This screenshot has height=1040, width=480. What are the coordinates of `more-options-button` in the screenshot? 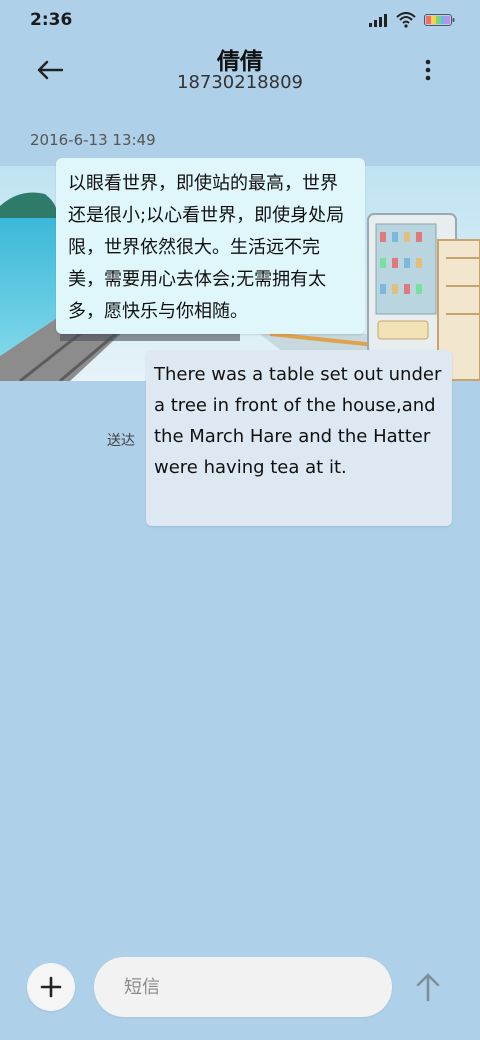 It's located at (428, 70).